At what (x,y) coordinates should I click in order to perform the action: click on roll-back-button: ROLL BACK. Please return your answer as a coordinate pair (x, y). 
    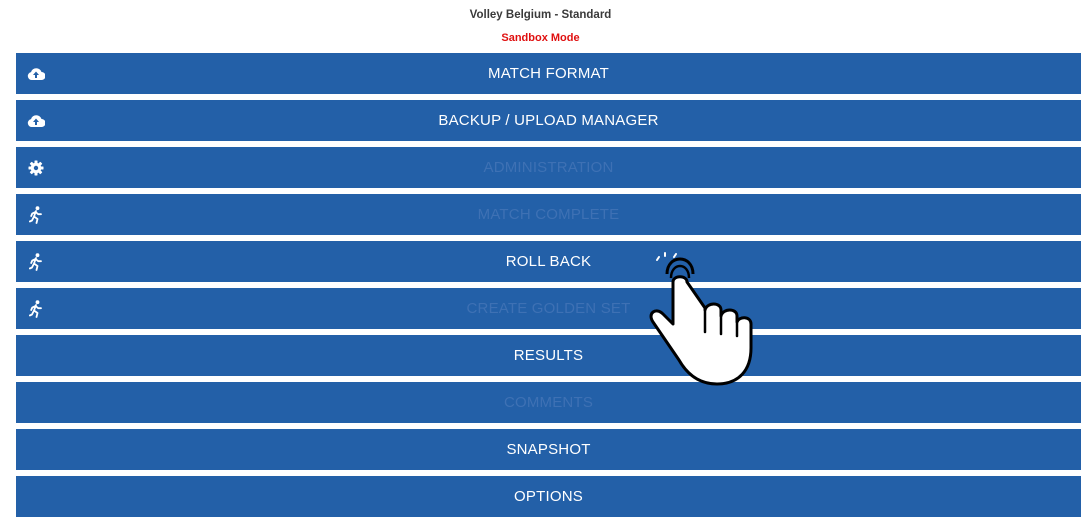
    Looking at the image, I should click on (548, 261).